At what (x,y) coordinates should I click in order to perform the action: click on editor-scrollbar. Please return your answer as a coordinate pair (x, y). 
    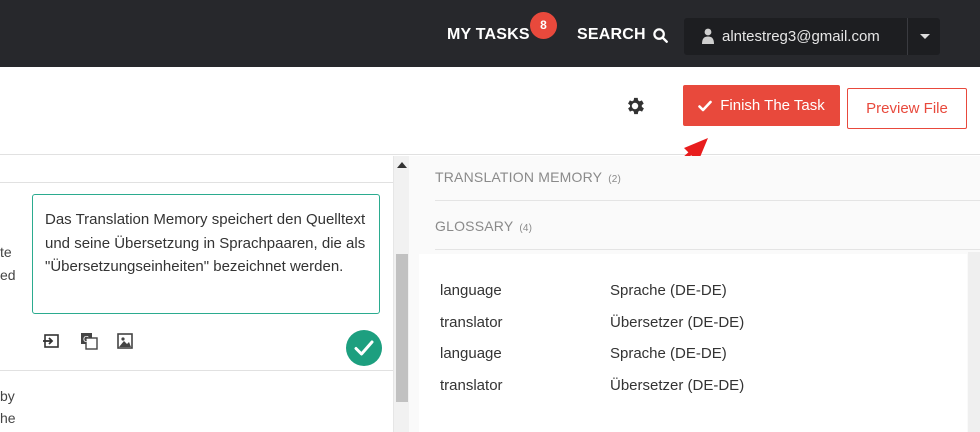
    Looking at the image, I should click on (401, 294).